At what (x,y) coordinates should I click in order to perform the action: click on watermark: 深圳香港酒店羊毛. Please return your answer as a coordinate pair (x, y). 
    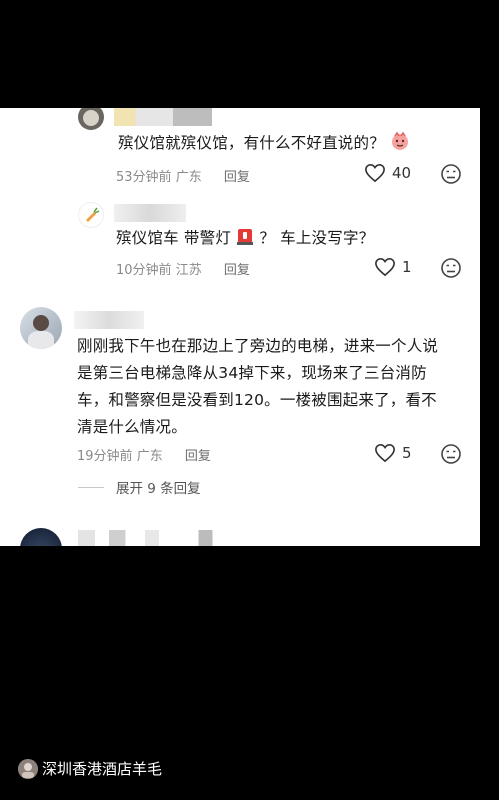
    Looking at the image, I should click on (90, 768).